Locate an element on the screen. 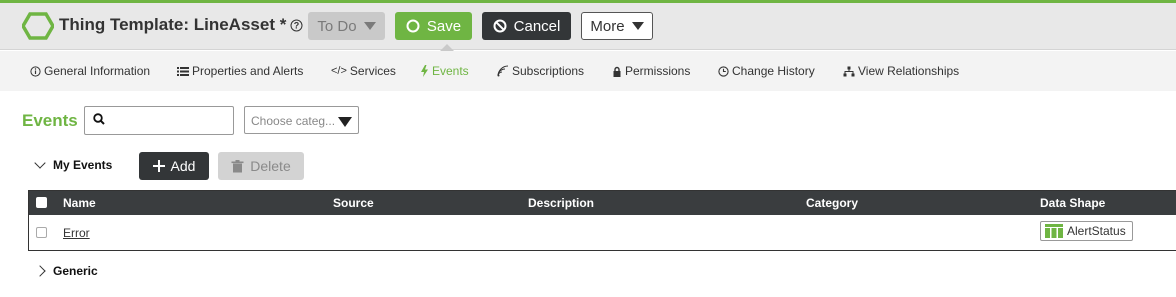  tab-general-information: General Information is located at coordinates (90, 71).